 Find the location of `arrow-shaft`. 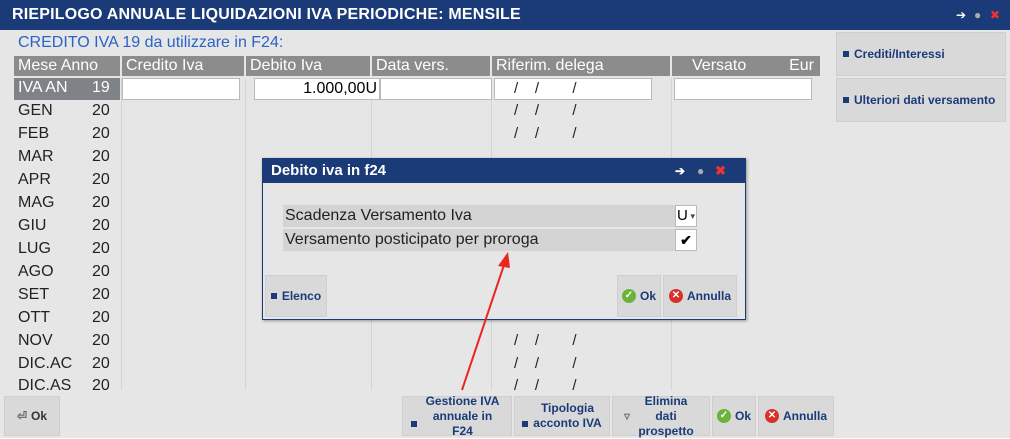

arrow-shaft is located at coordinates (483, 326).